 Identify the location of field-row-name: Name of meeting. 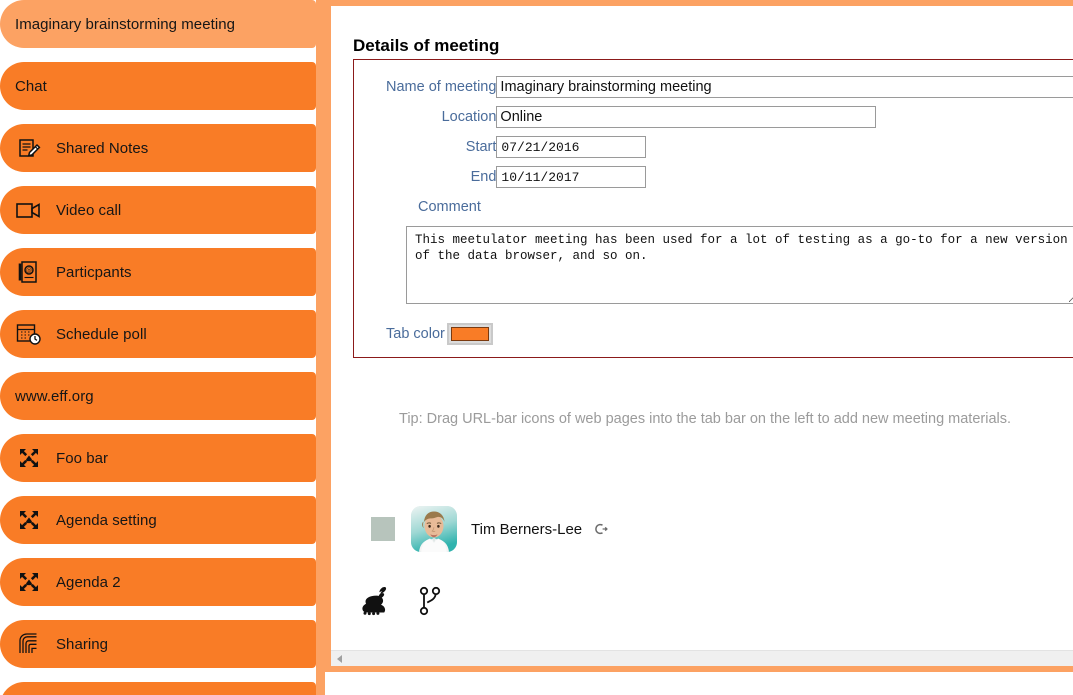
(713, 87).